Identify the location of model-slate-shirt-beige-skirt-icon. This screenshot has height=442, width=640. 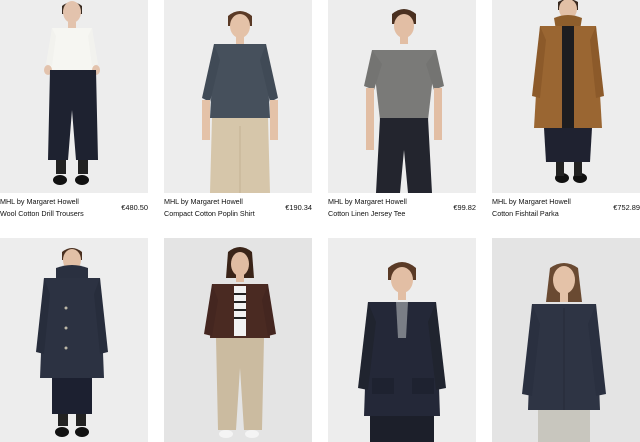
(238, 96).